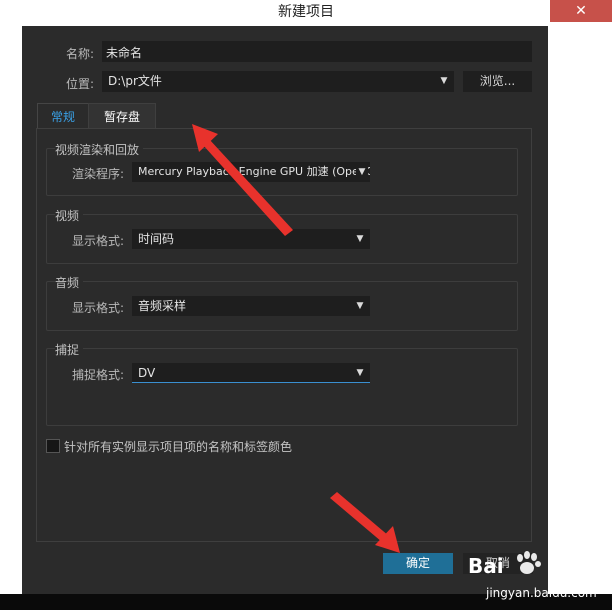 This screenshot has width=612, height=610. What do you see at coordinates (566, 571) in the screenshot?
I see `watermark-brand-suffix: 经验` at bounding box center [566, 571].